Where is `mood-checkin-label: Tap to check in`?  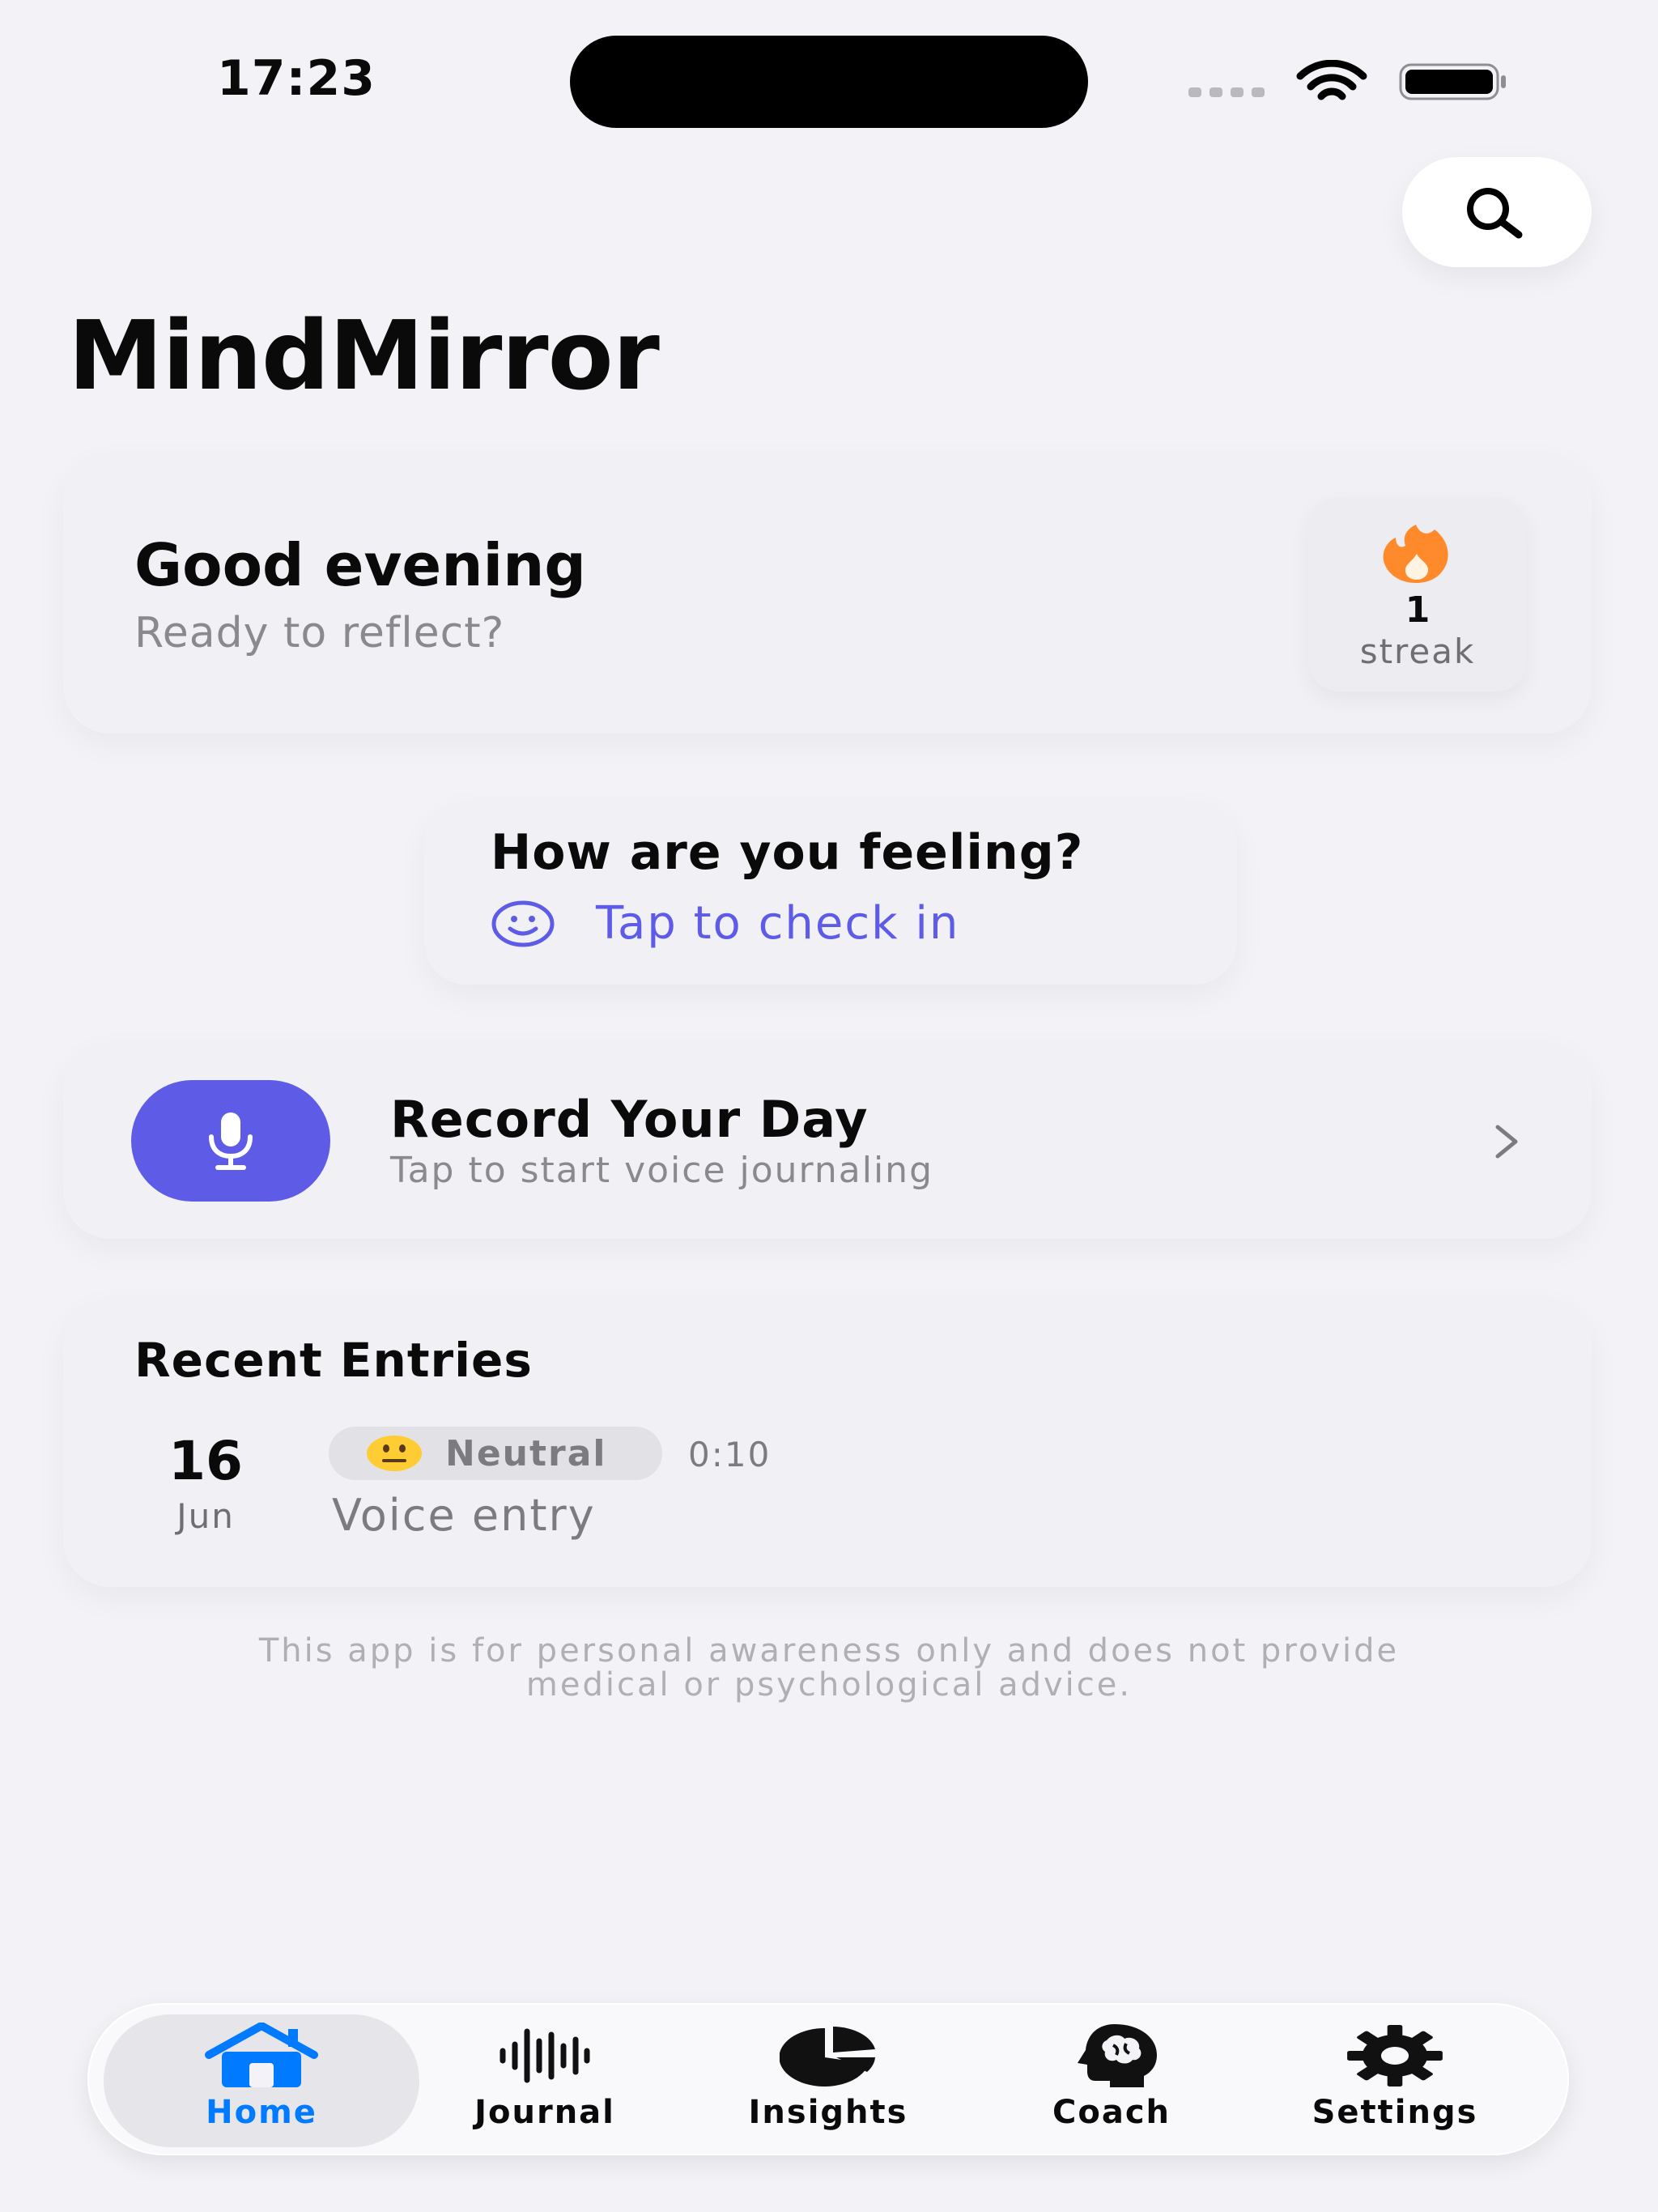
mood-checkin-label: Tap to check in is located at coordinates (778, 924).